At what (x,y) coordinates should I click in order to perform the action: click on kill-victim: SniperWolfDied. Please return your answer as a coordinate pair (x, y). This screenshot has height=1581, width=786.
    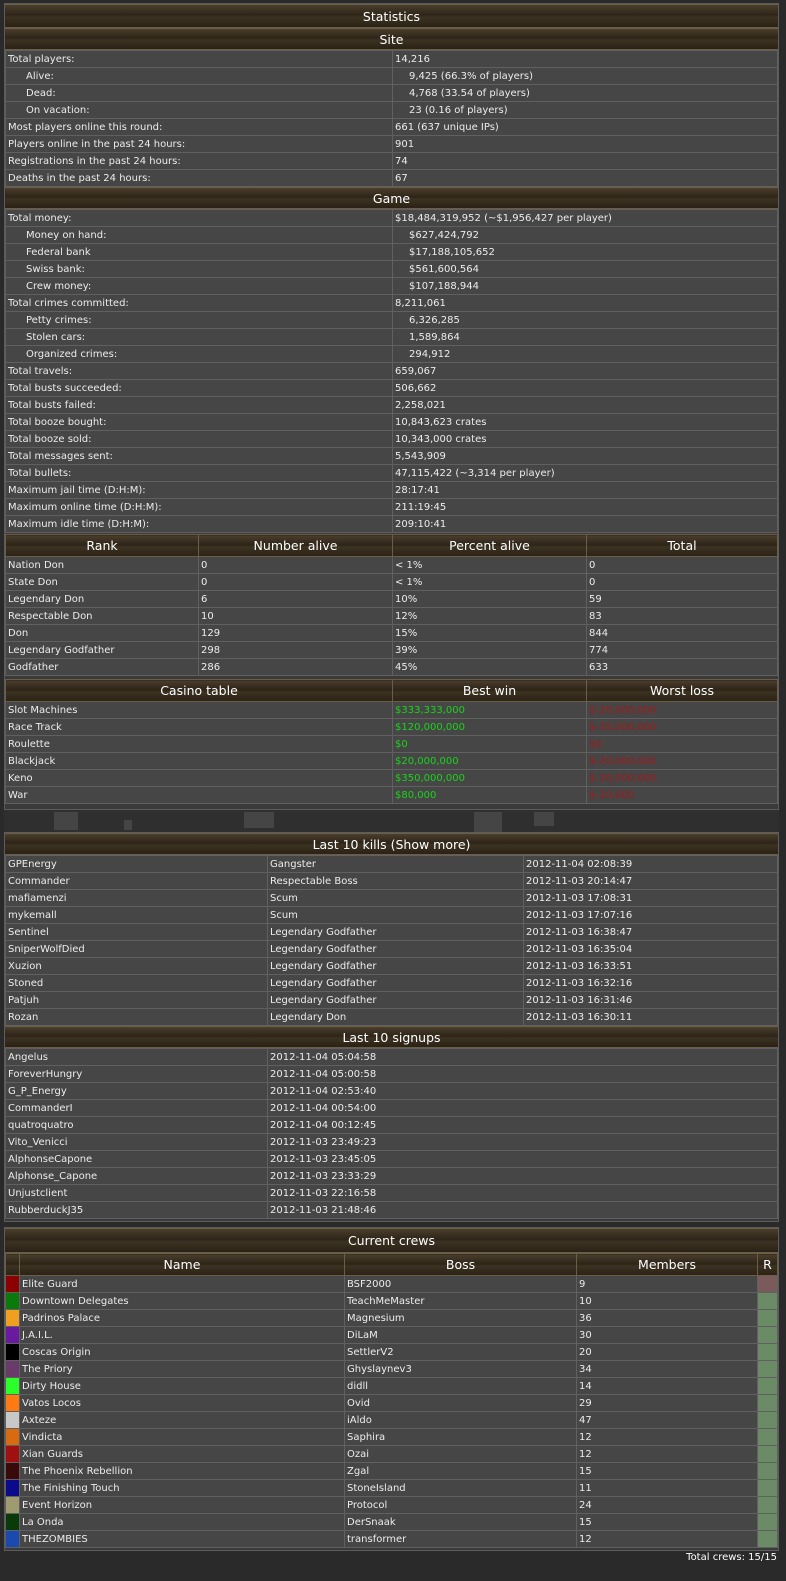
    Looking at the image, I should click on (136, 949).